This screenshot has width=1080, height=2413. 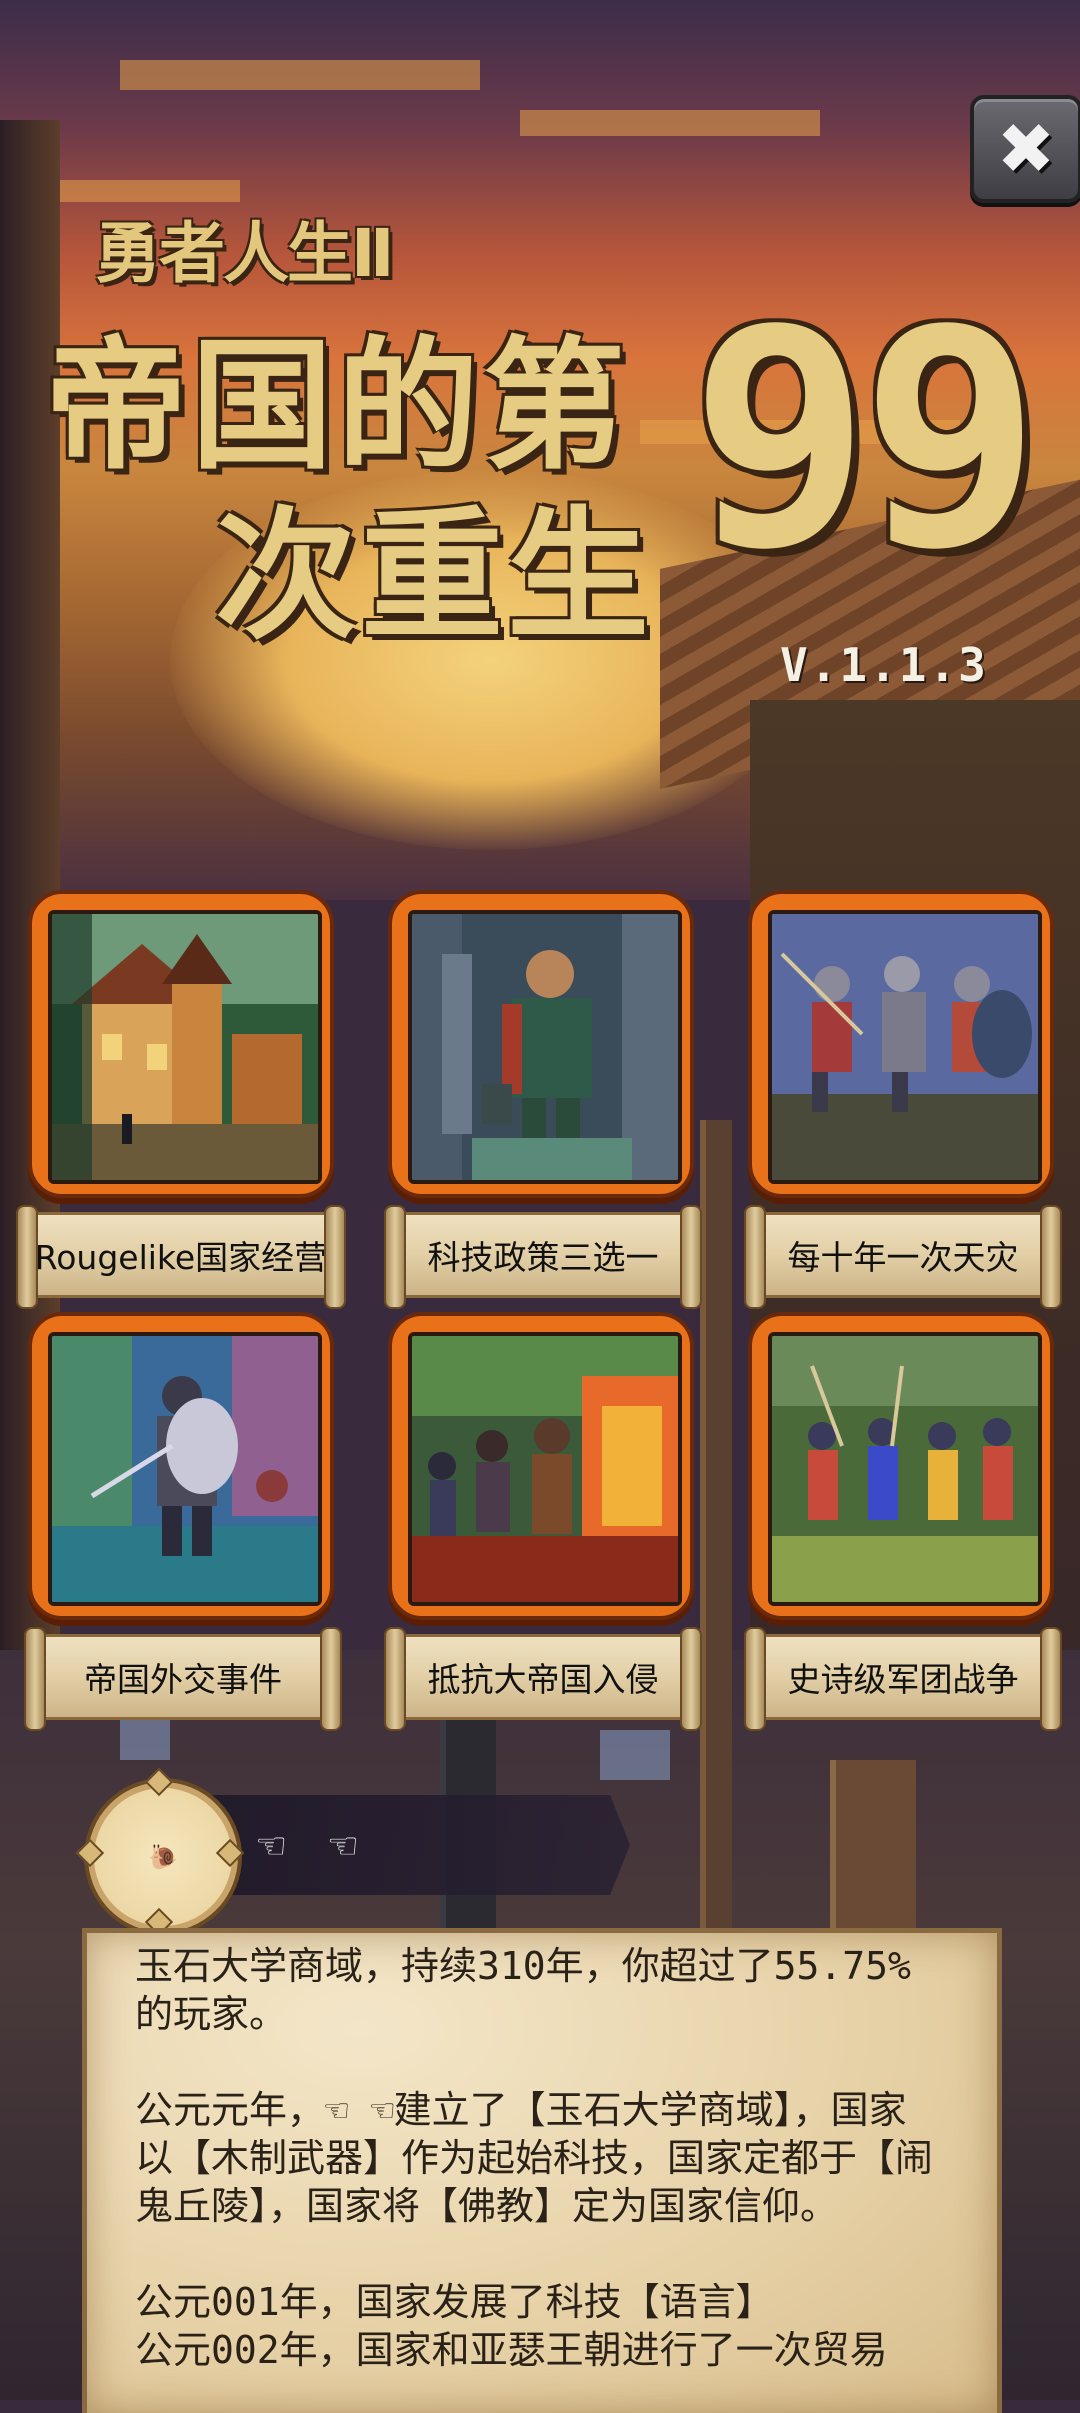 I want to click on feature-scroll-6: 史诗级军团战争, so click(x=903, y=1679).